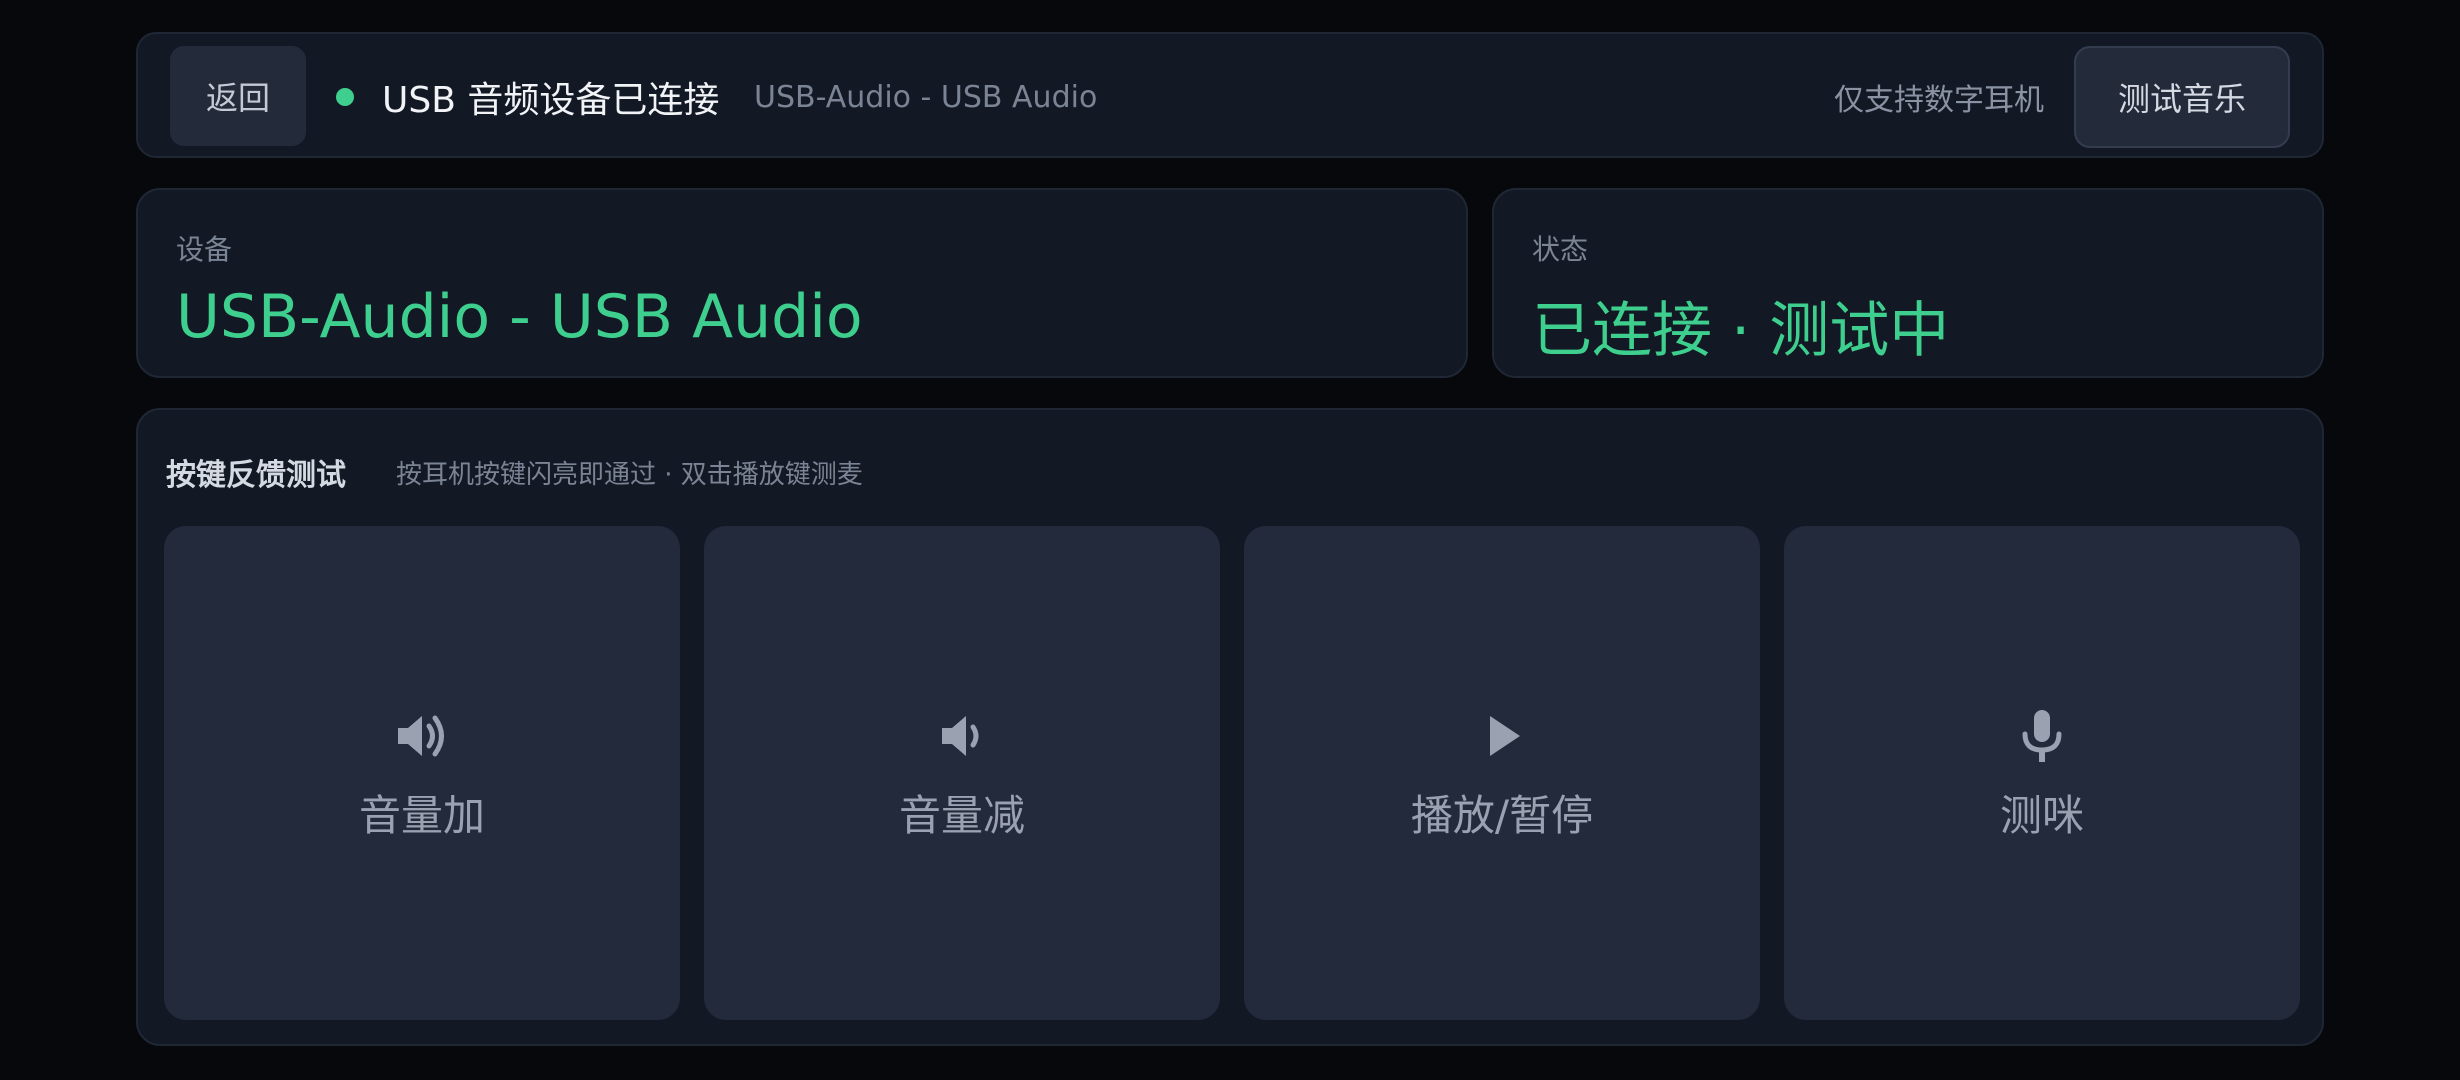 Image resolution: width=2460 pixels, height=1080 pixels. Describe the element at coordinates (421, 815) in the screenshot. I see `key-label-volume-up: 音量加` at that location.